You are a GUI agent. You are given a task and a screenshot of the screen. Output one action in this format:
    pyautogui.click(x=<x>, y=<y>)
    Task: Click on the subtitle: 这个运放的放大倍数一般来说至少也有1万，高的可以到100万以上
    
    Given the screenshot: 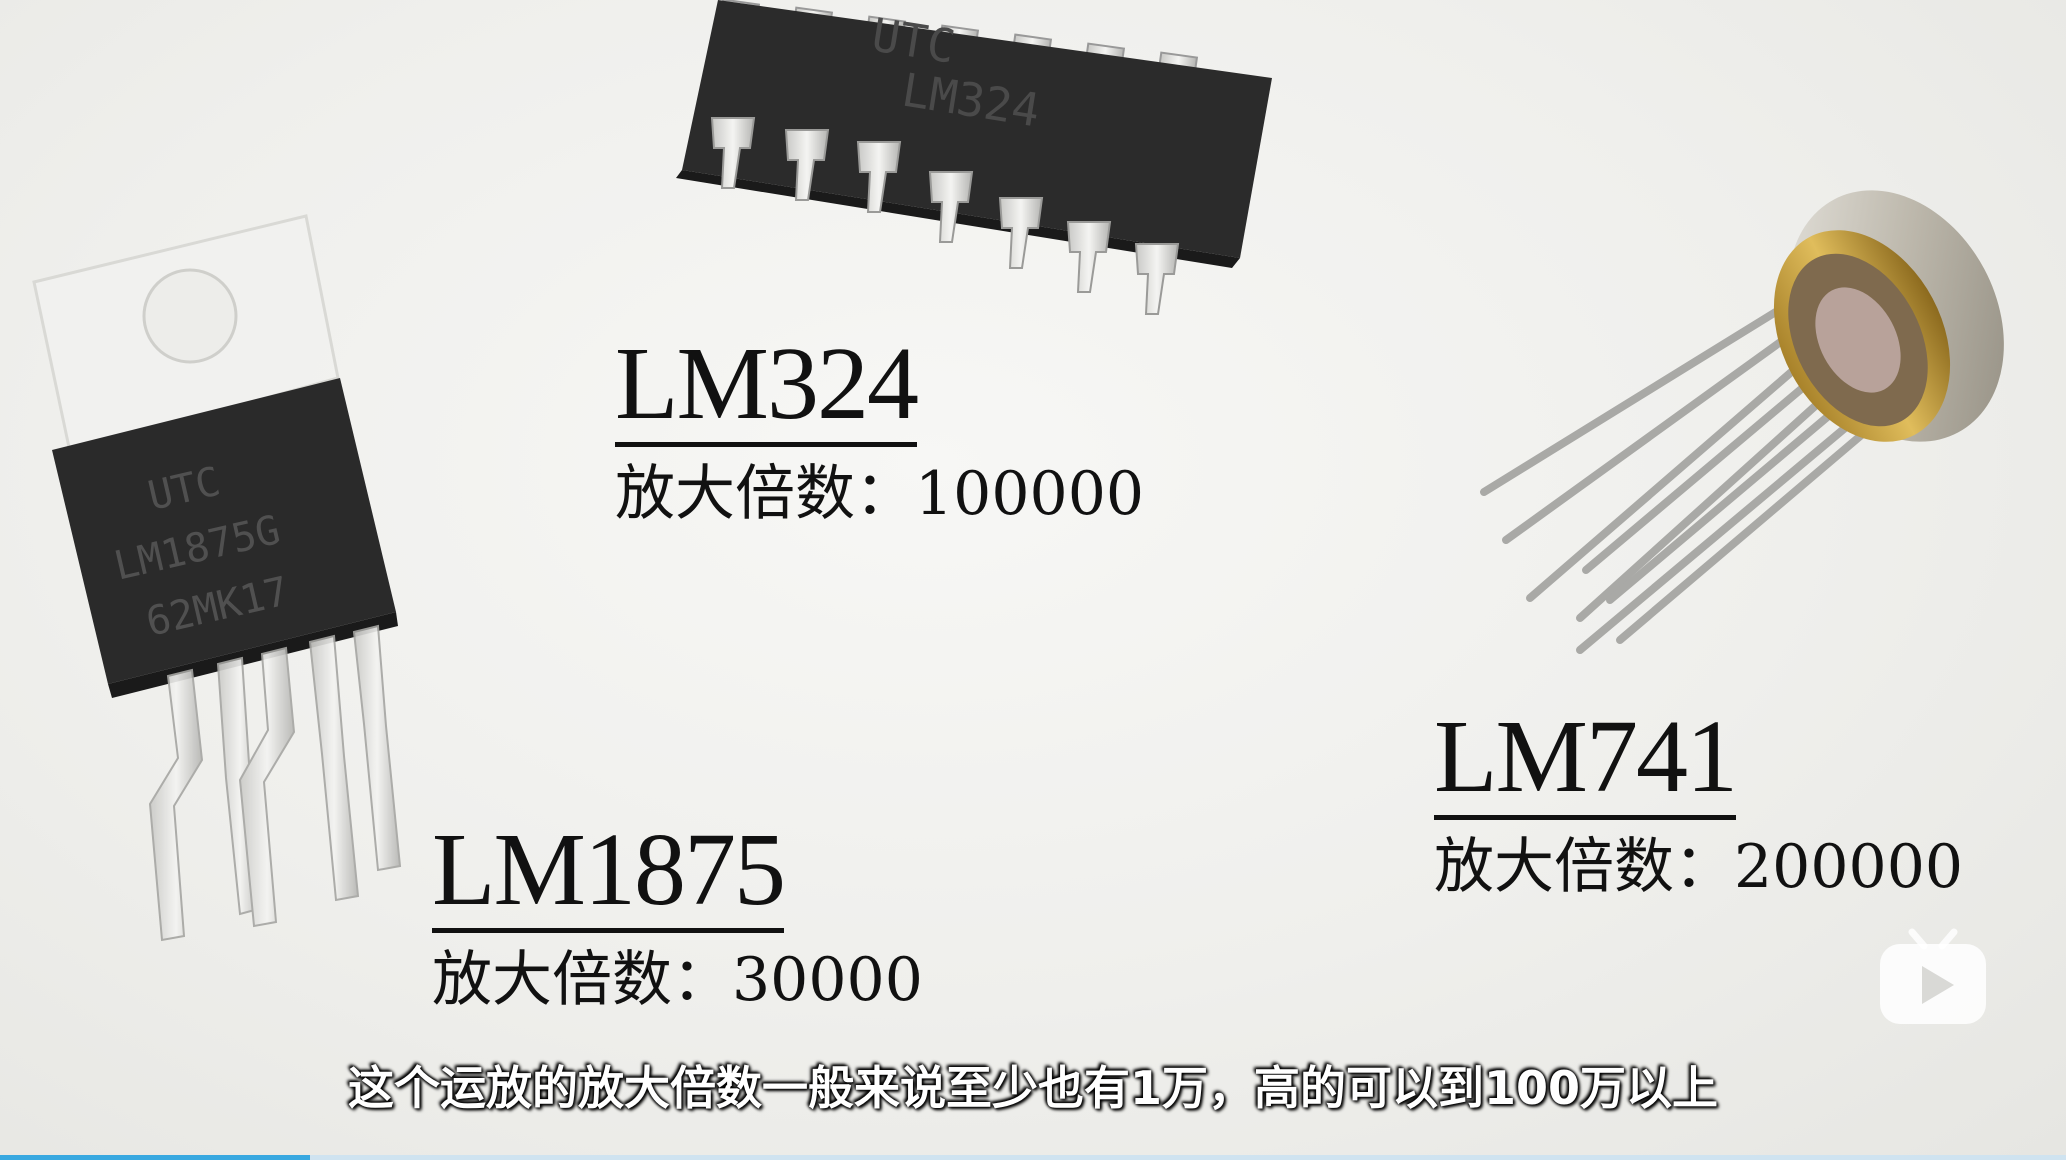 What is the action you would take?
    pyautogui.click(x=1033, y=1088)
    